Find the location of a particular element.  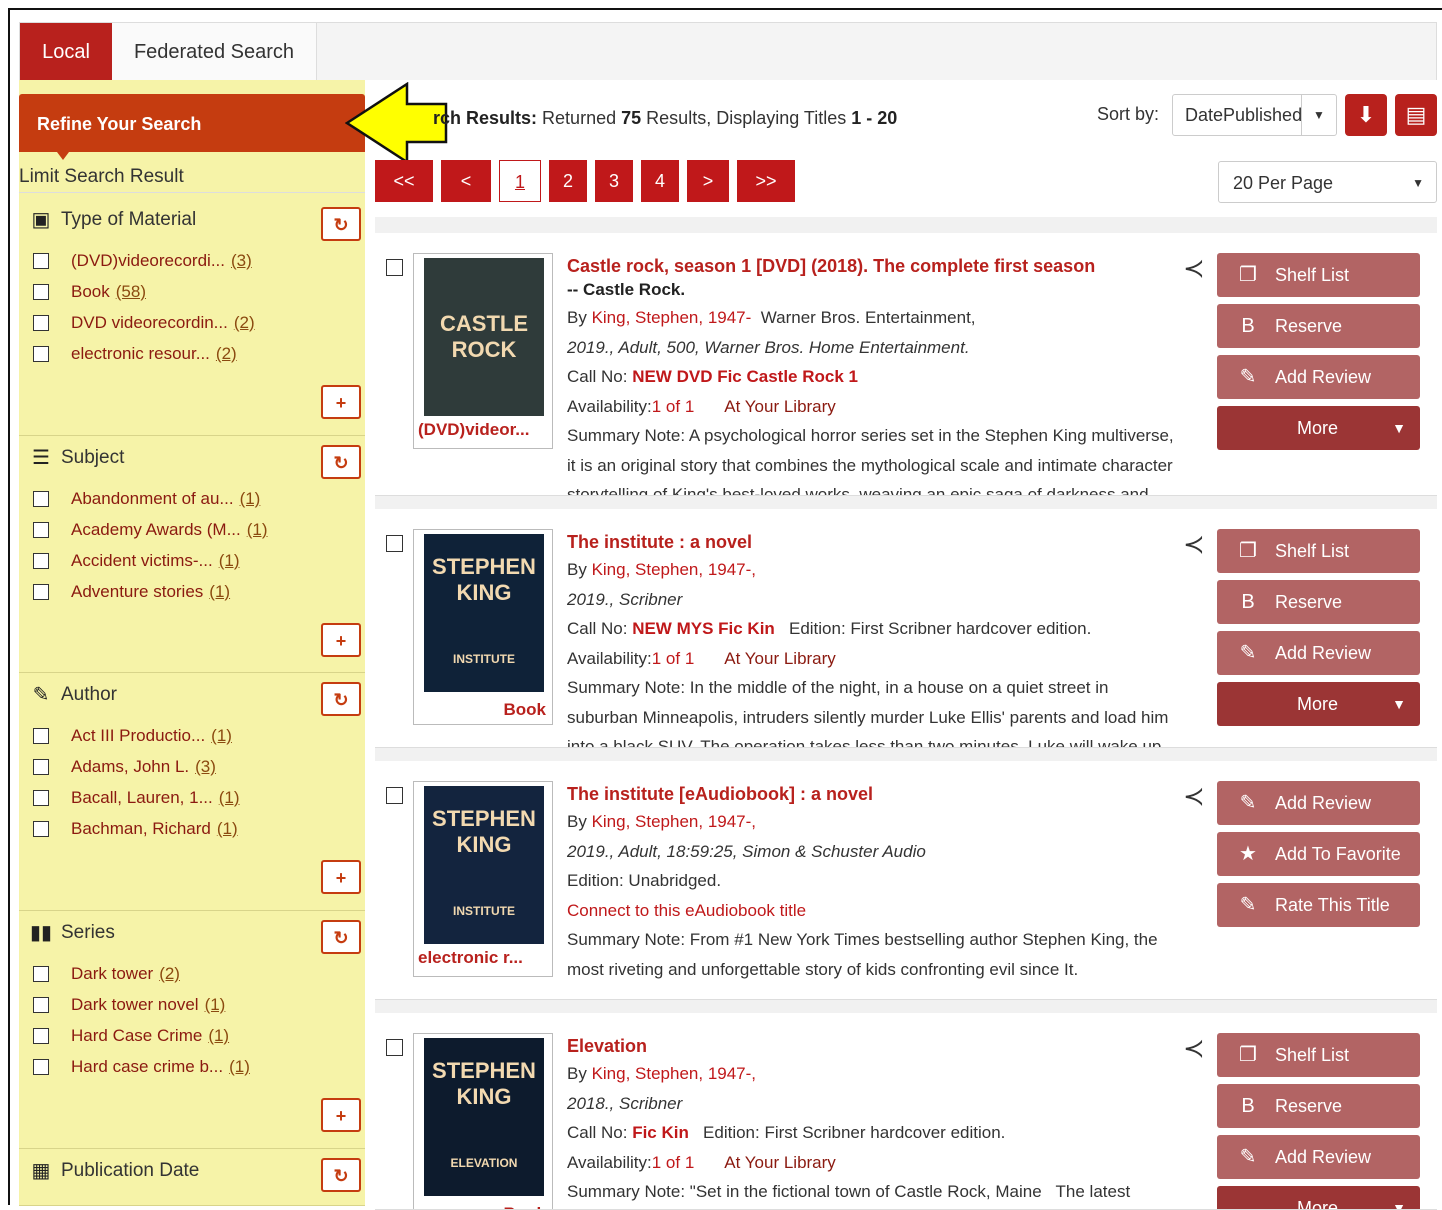

cover-thumbnail: STEPHEN KINGELEVATIONBook is located at coordinates (483, 1121).